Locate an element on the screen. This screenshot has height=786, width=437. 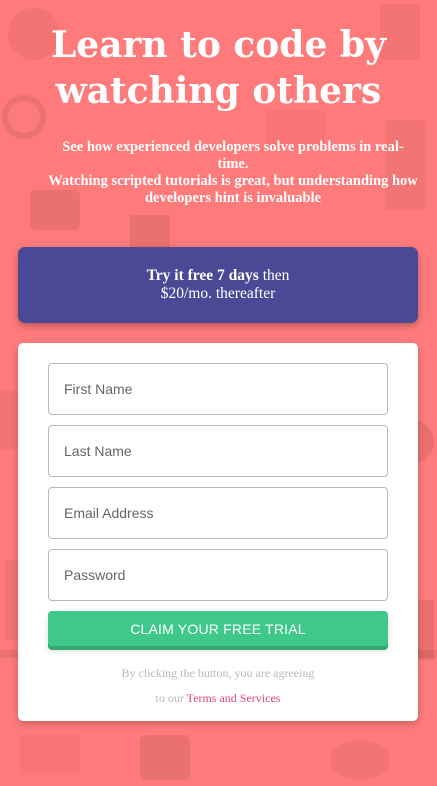
terms-link: Terms and Services is located at coordinates (234, 698).